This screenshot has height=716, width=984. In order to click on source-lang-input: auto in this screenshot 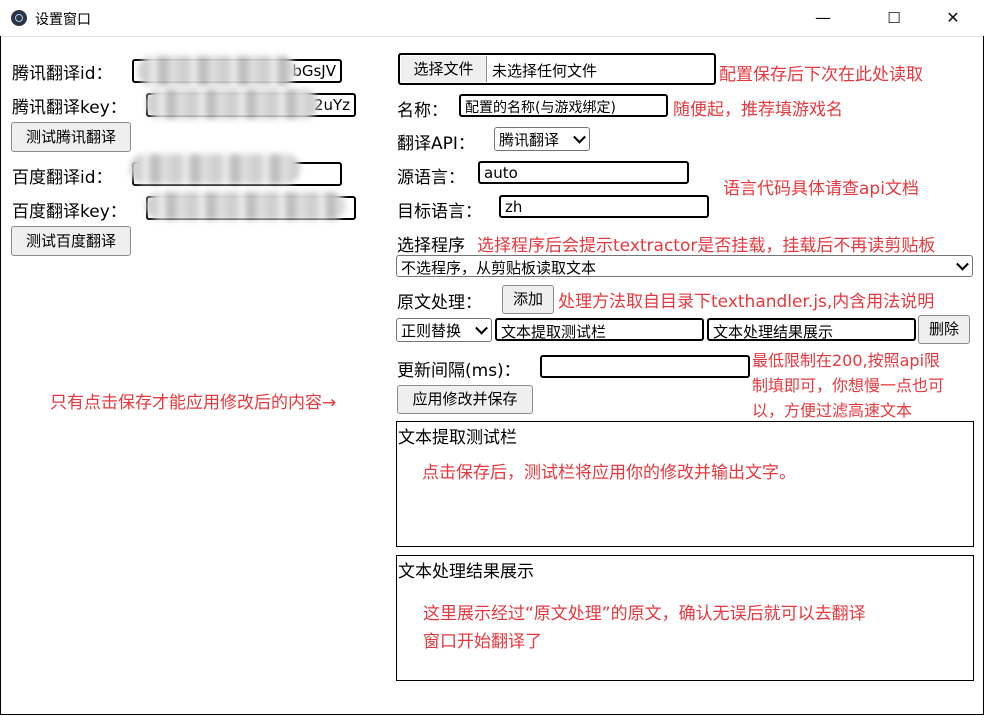, I will do `click(583, 172)`.